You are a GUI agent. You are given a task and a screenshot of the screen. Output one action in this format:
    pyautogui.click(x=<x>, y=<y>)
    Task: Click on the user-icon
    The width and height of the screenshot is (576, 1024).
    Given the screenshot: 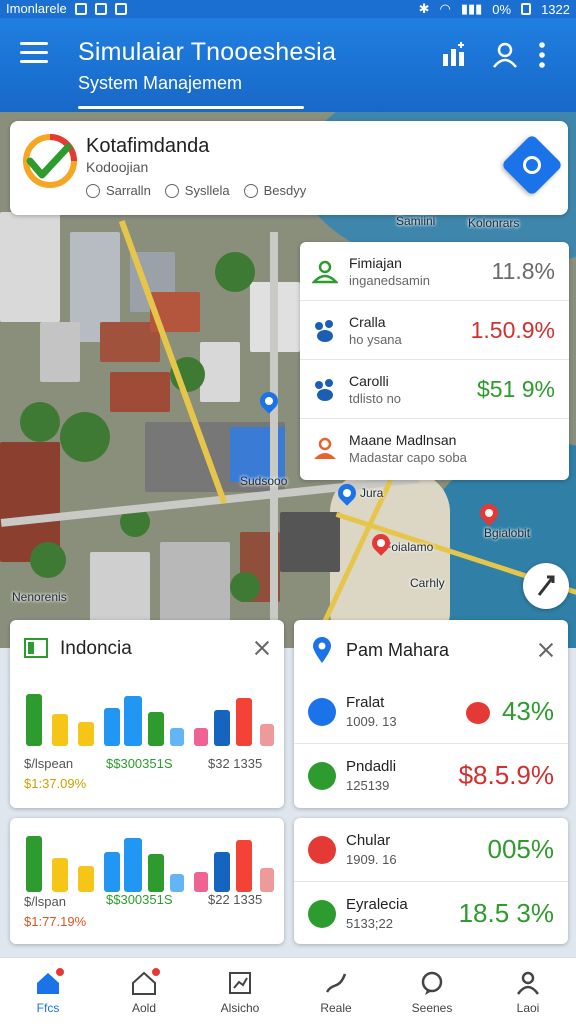 What is the action you would take?
    pyautogui.click(x=528, y=983)
    